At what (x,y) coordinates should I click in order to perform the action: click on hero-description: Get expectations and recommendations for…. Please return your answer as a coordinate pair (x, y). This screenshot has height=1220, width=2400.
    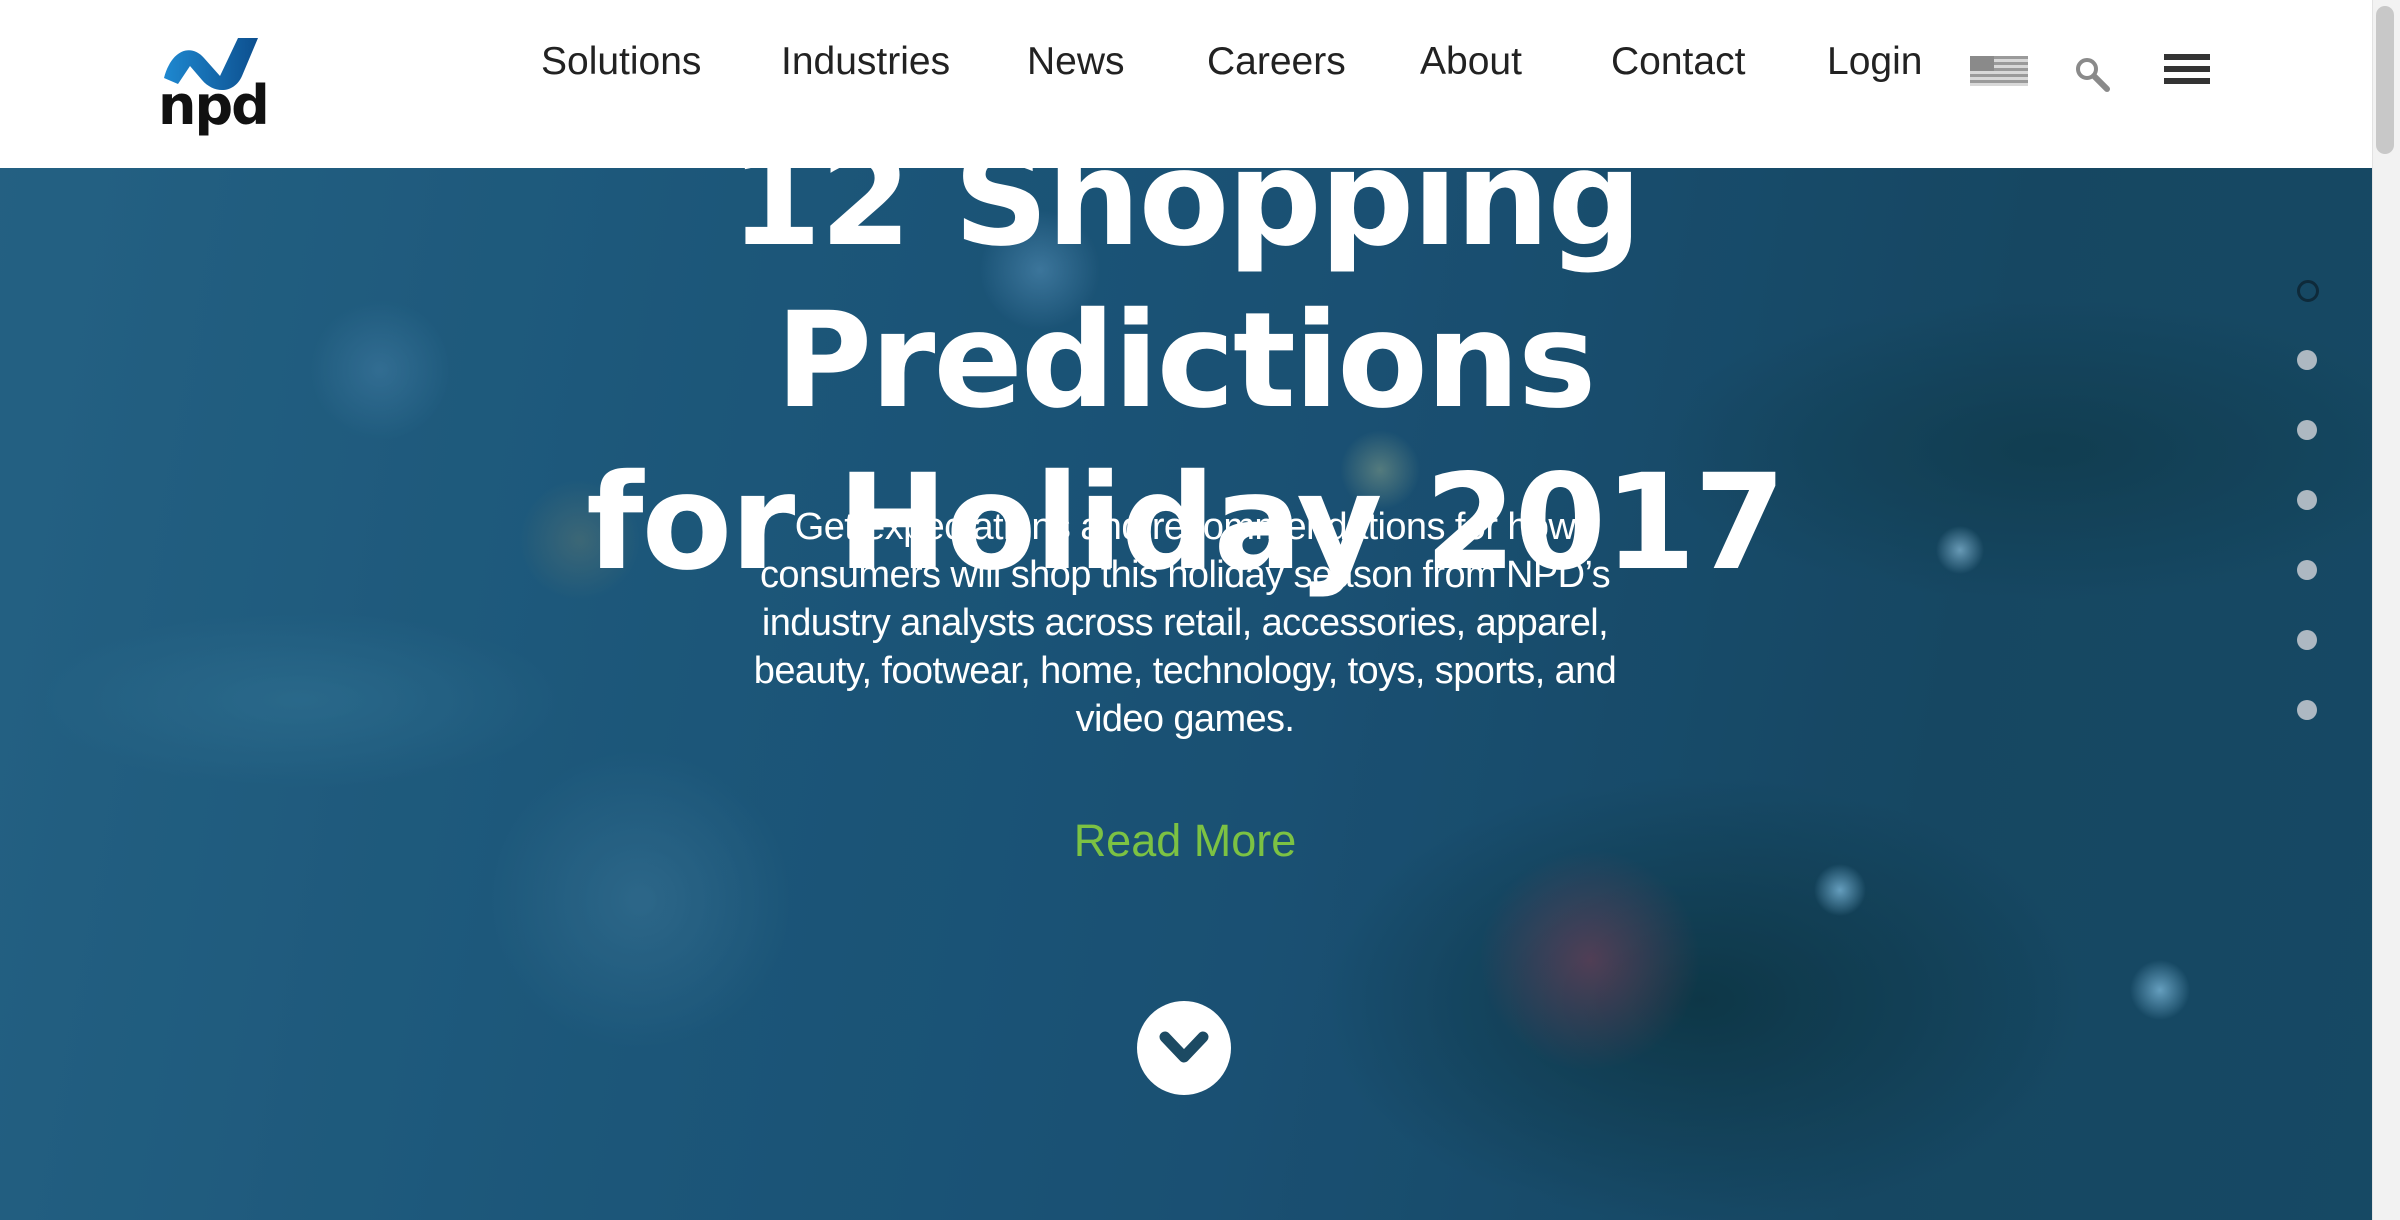
    Looking at the image, I should click on (1185, 623).